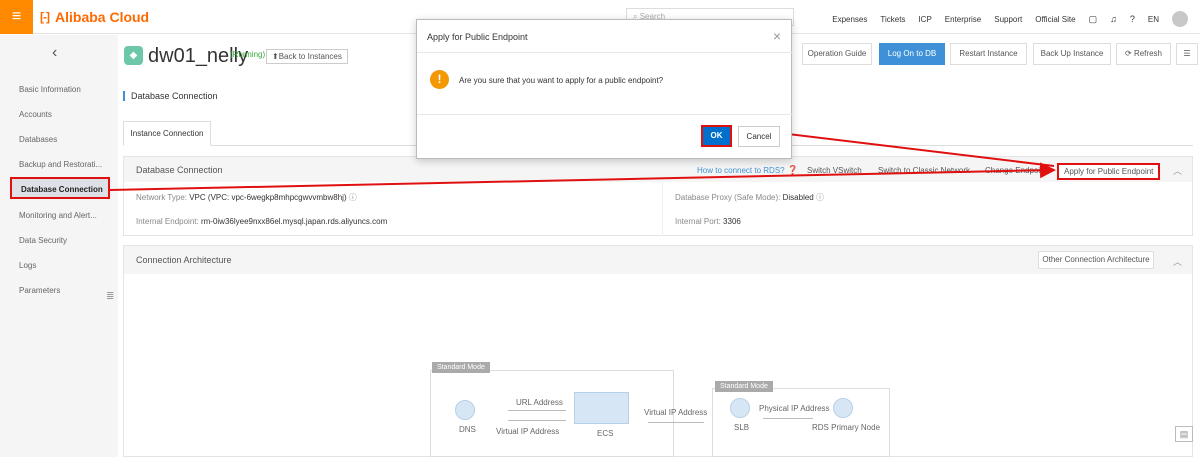 This screenshot has width=1200, height=457. I want to click on rds-primary-icon, so click(843, 408).